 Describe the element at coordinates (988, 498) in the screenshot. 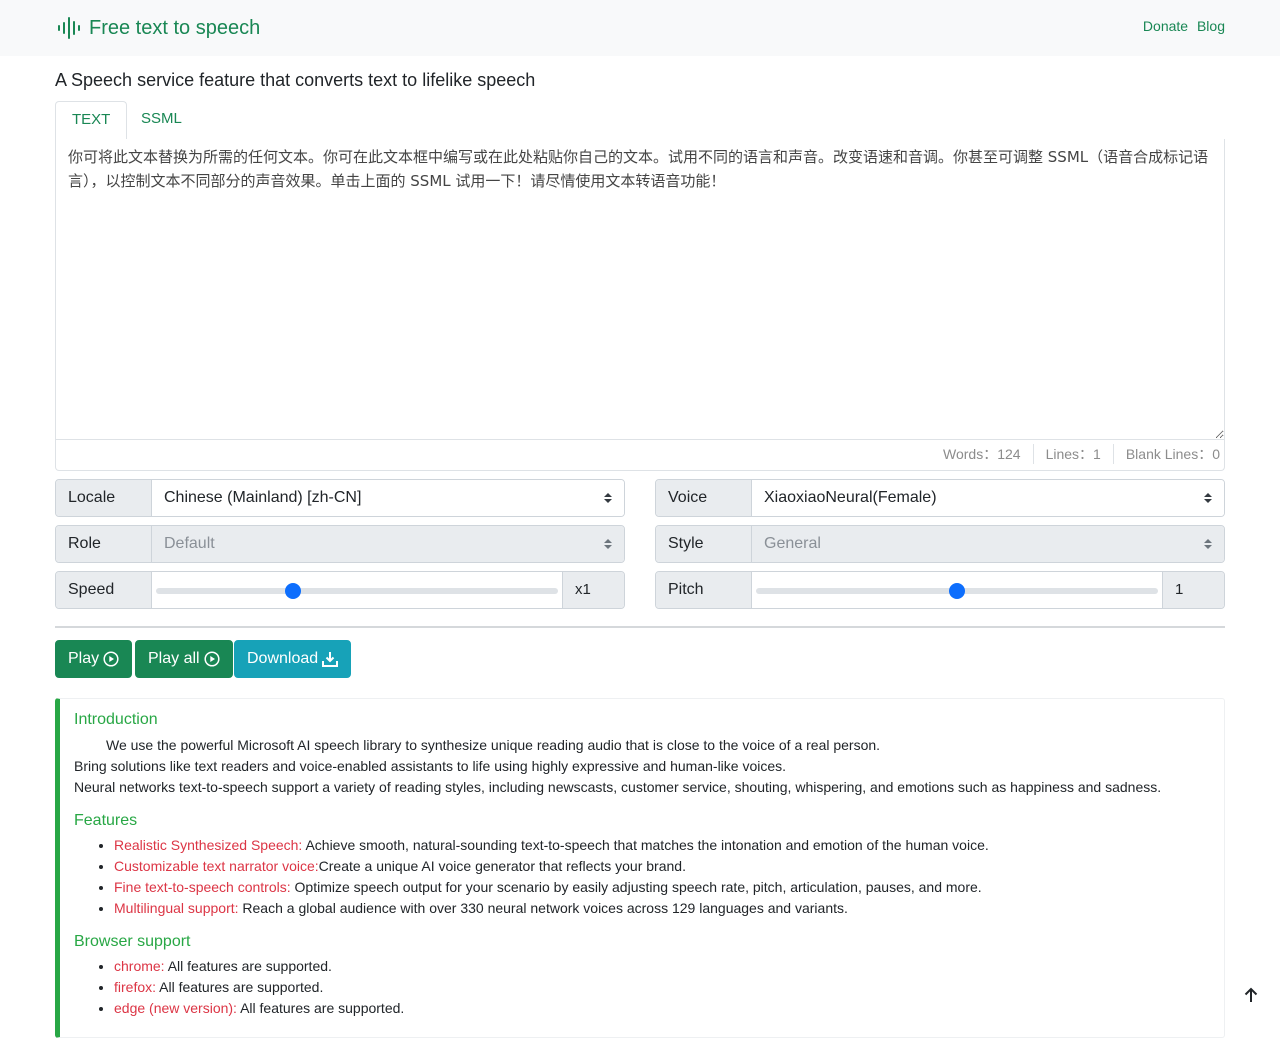

I see `voice-select: XiaoxiaoNeural(Female)` at that location.